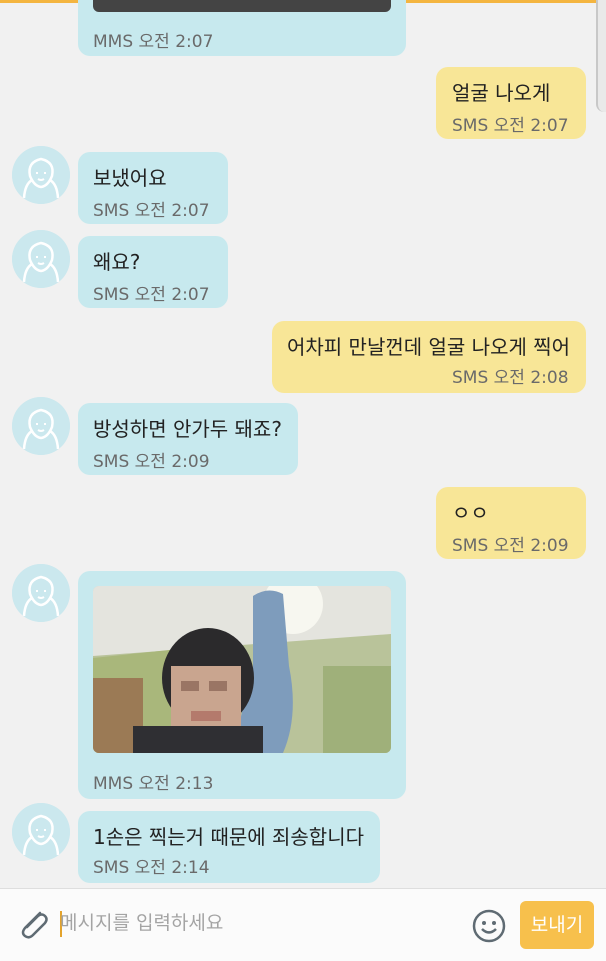  I want to click on message-composer: 메시지를 입력하세요 보내기, so click(303, 924).